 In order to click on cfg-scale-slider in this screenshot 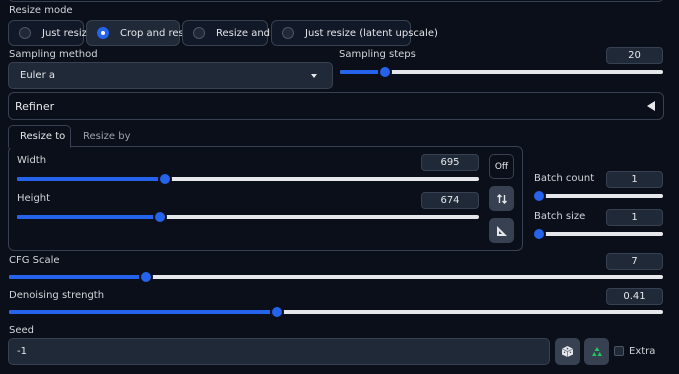, I will do `click(336, 277)`.